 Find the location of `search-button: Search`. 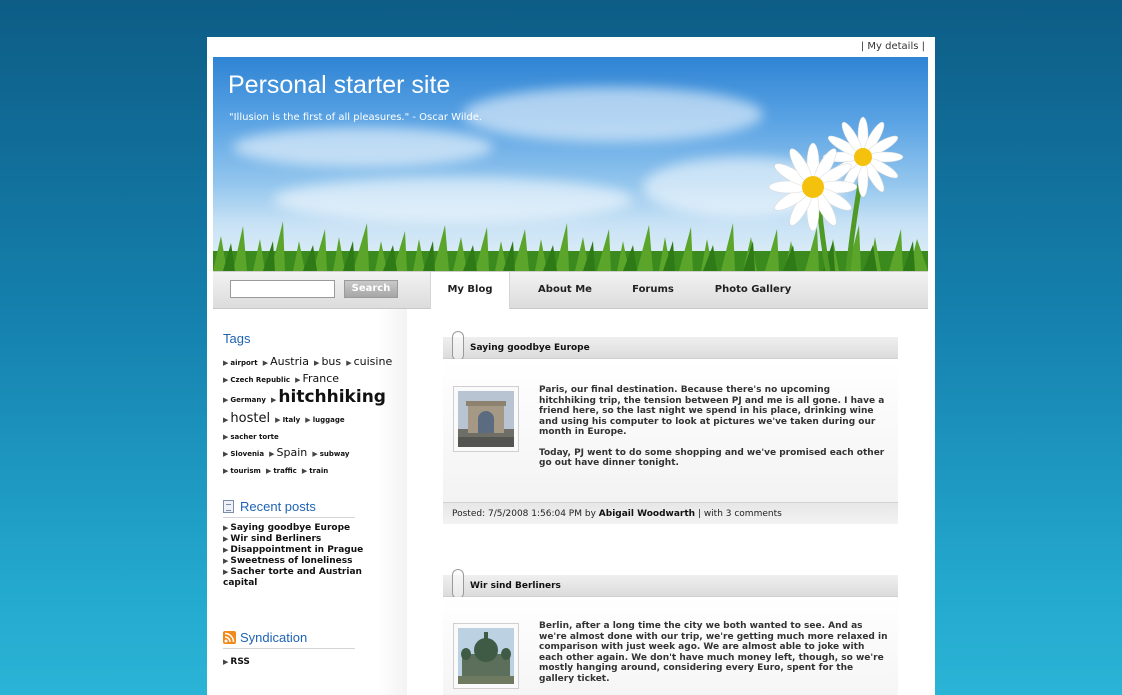

search-button: Search is located at coordinates (371, 289).